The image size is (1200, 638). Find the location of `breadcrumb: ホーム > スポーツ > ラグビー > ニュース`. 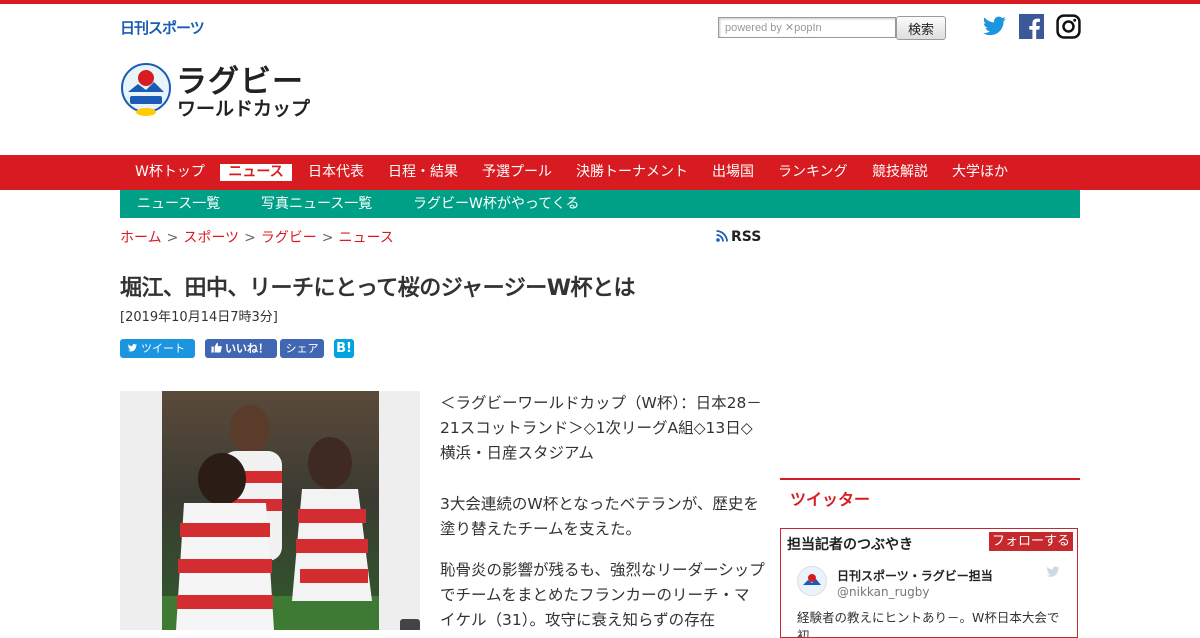

breadcrumb: ホーム > スポーツ > ラグビー > ニュース is located at coordinates (257, 237).